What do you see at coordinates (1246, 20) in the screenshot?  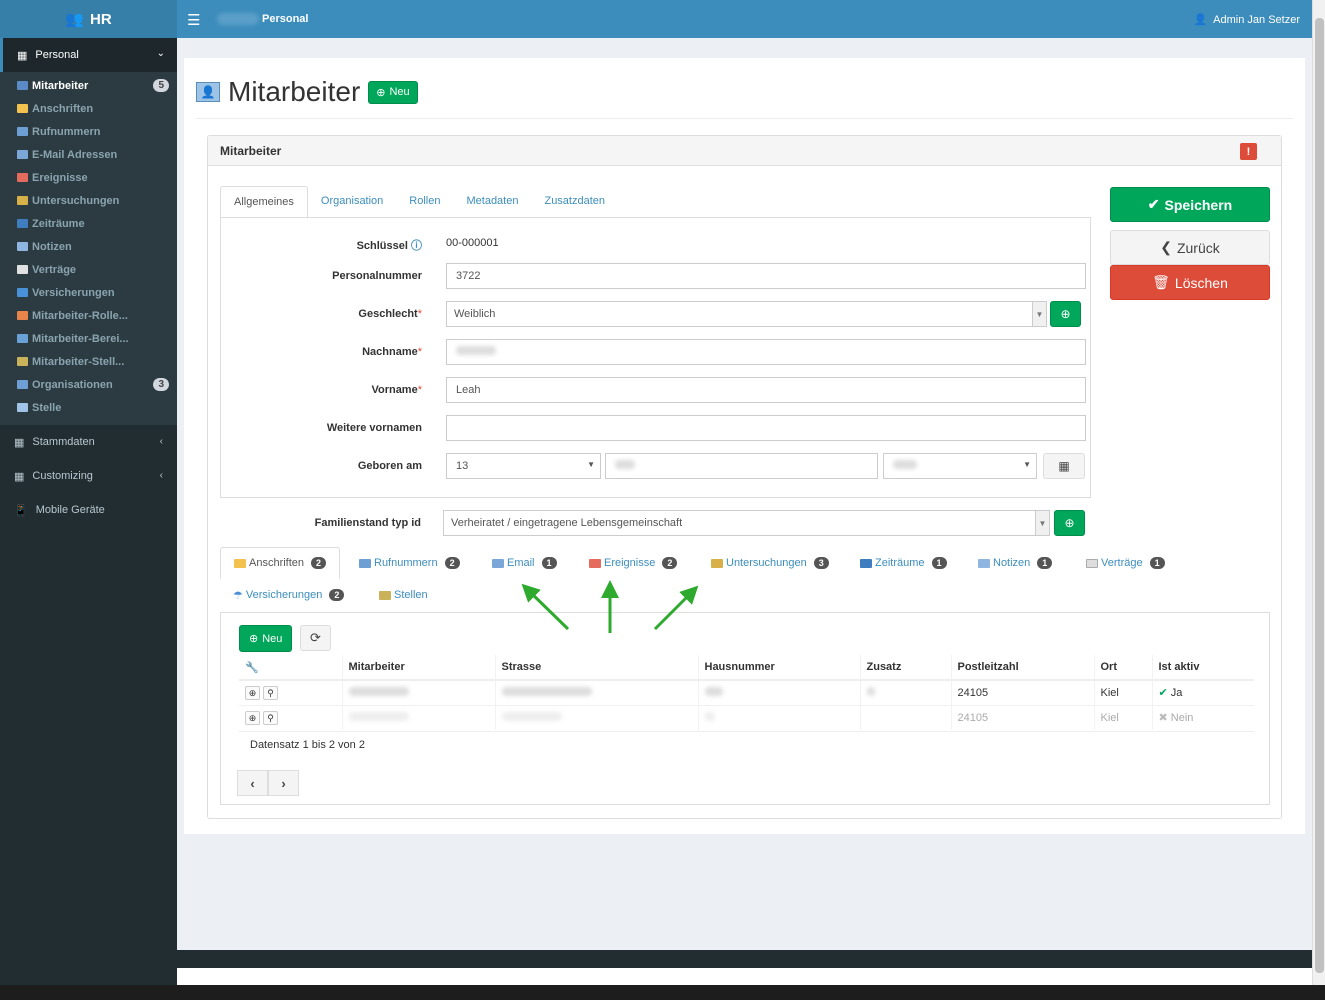 I see `user-menu: 👤 Admin Jan Setzer` at bounding box center [1246, 20].